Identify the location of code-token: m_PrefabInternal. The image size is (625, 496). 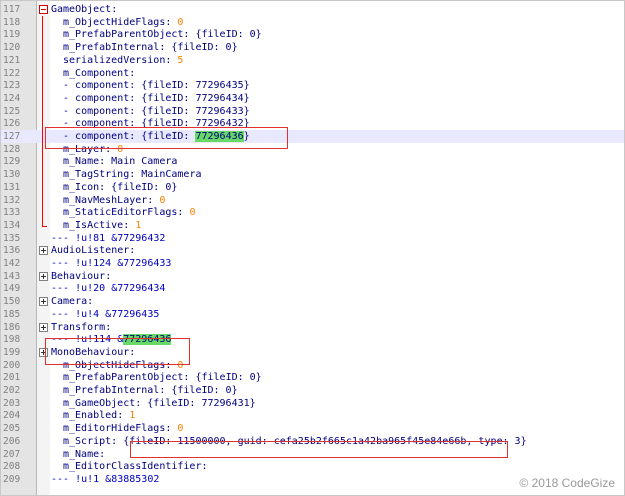
(111, 390).